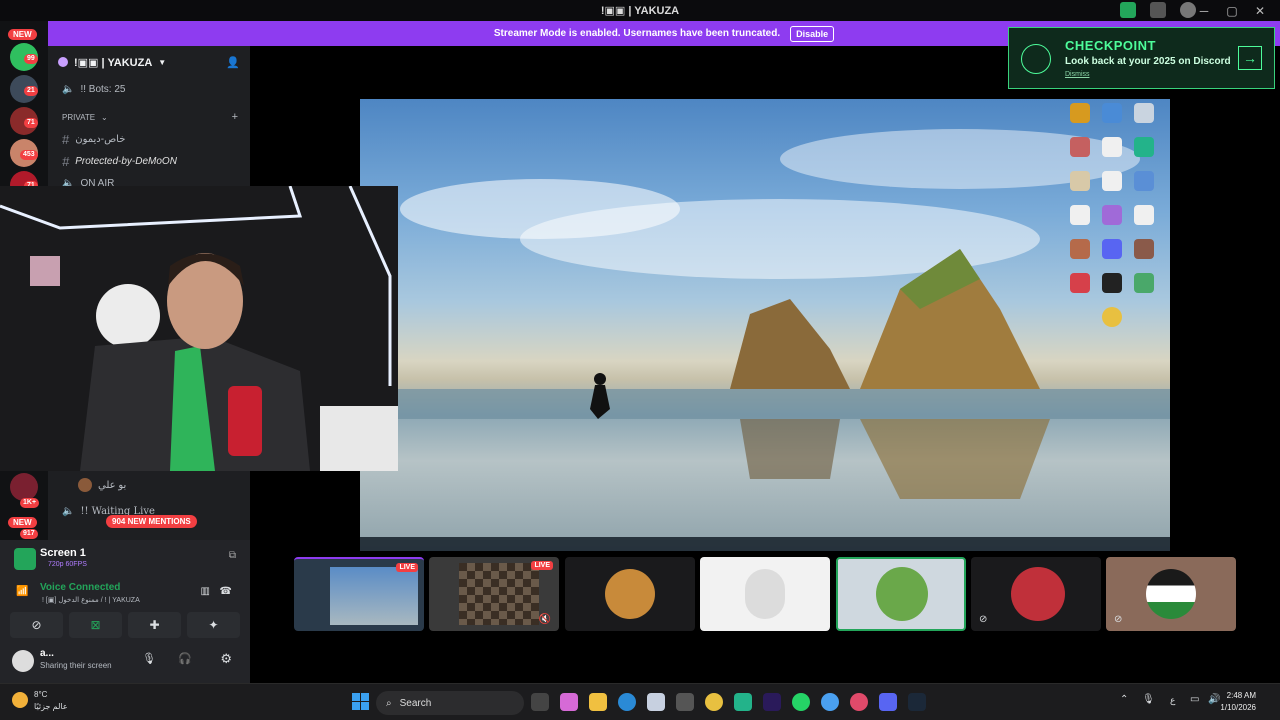 Image resolution: width=1280 pixels, height=720 pixels. I want to click on category-private: PRIVATE ⌄ +, so click(149, 117).